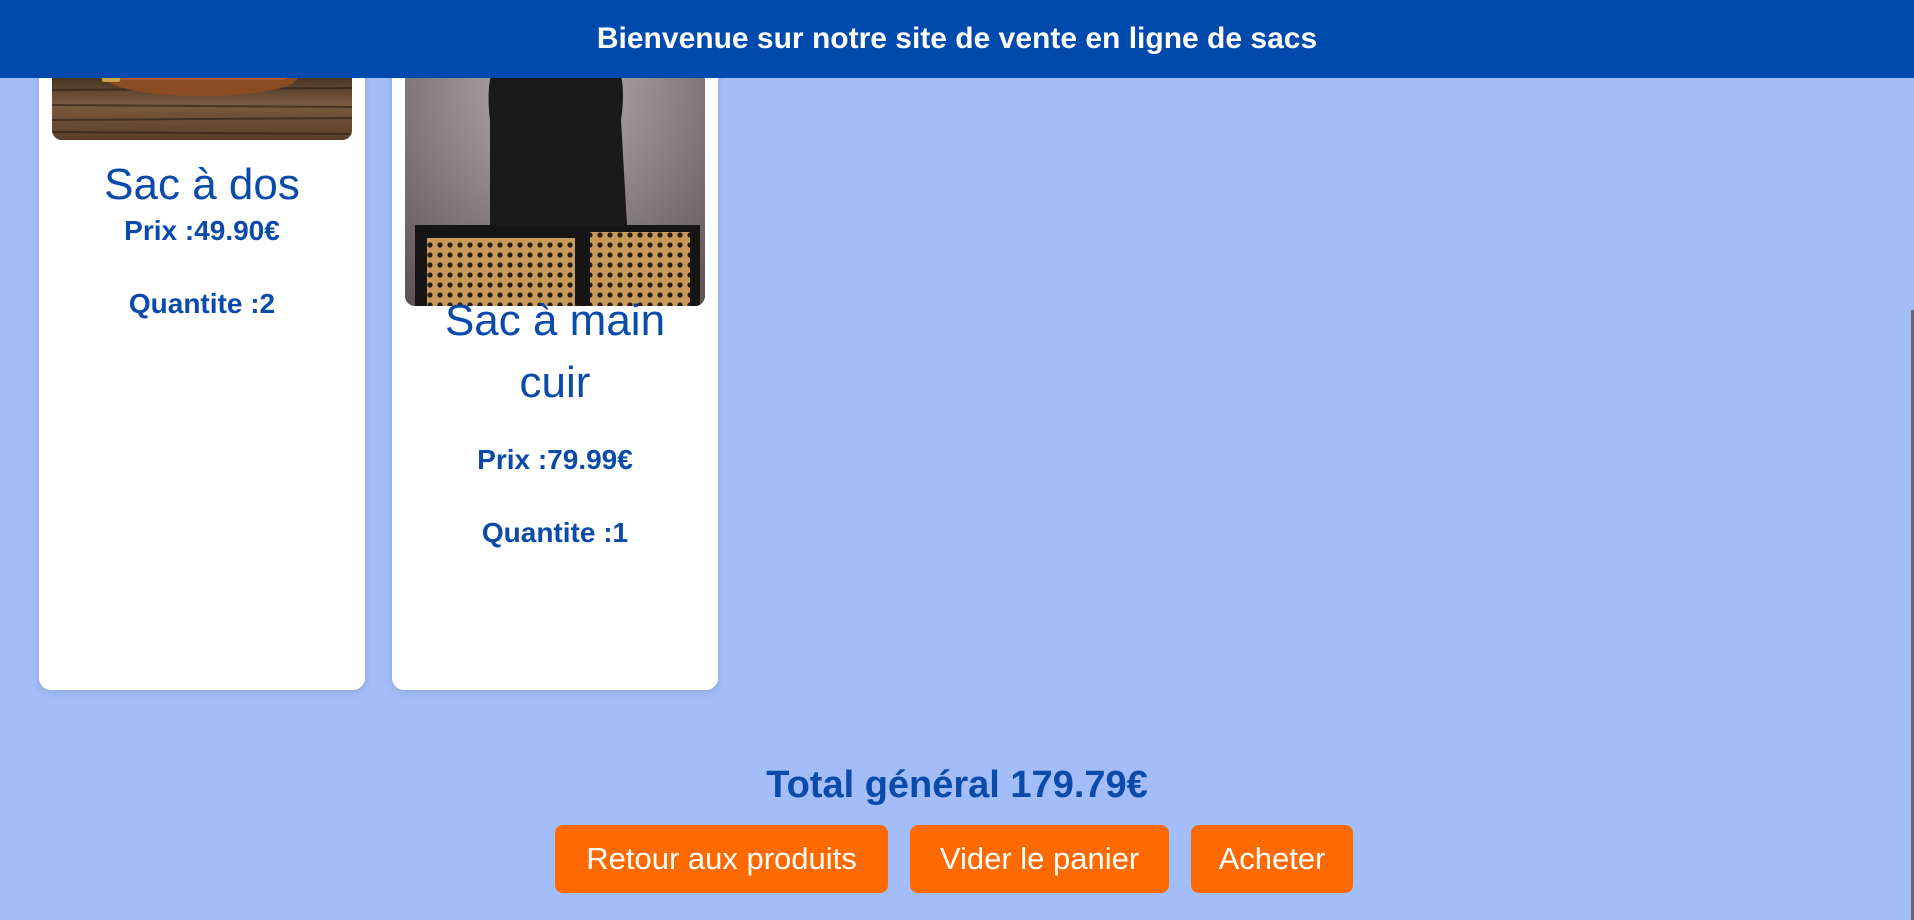 The image size is (1914, 920). What do you see at coordinates (1272, 859) in the screenshot?
I see `buy-button: Acheter` at bounding box center [1272, 859].